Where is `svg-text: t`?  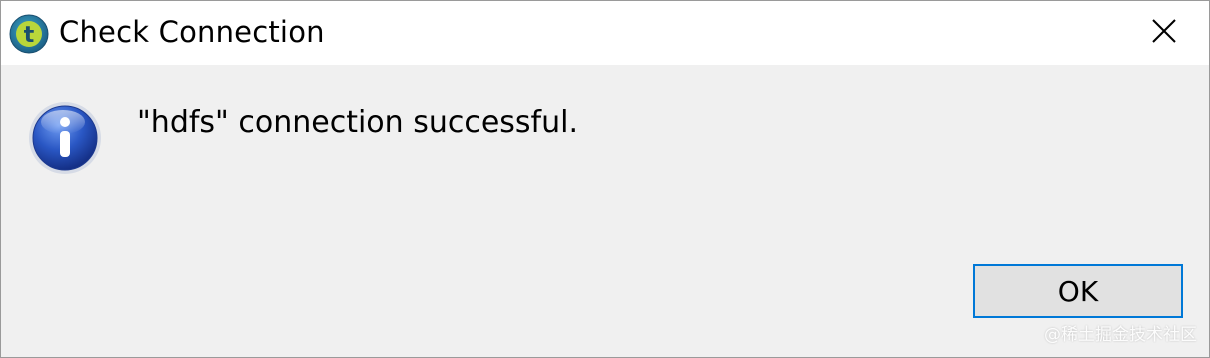 svg-text: t is located at coordinates (29, 35).